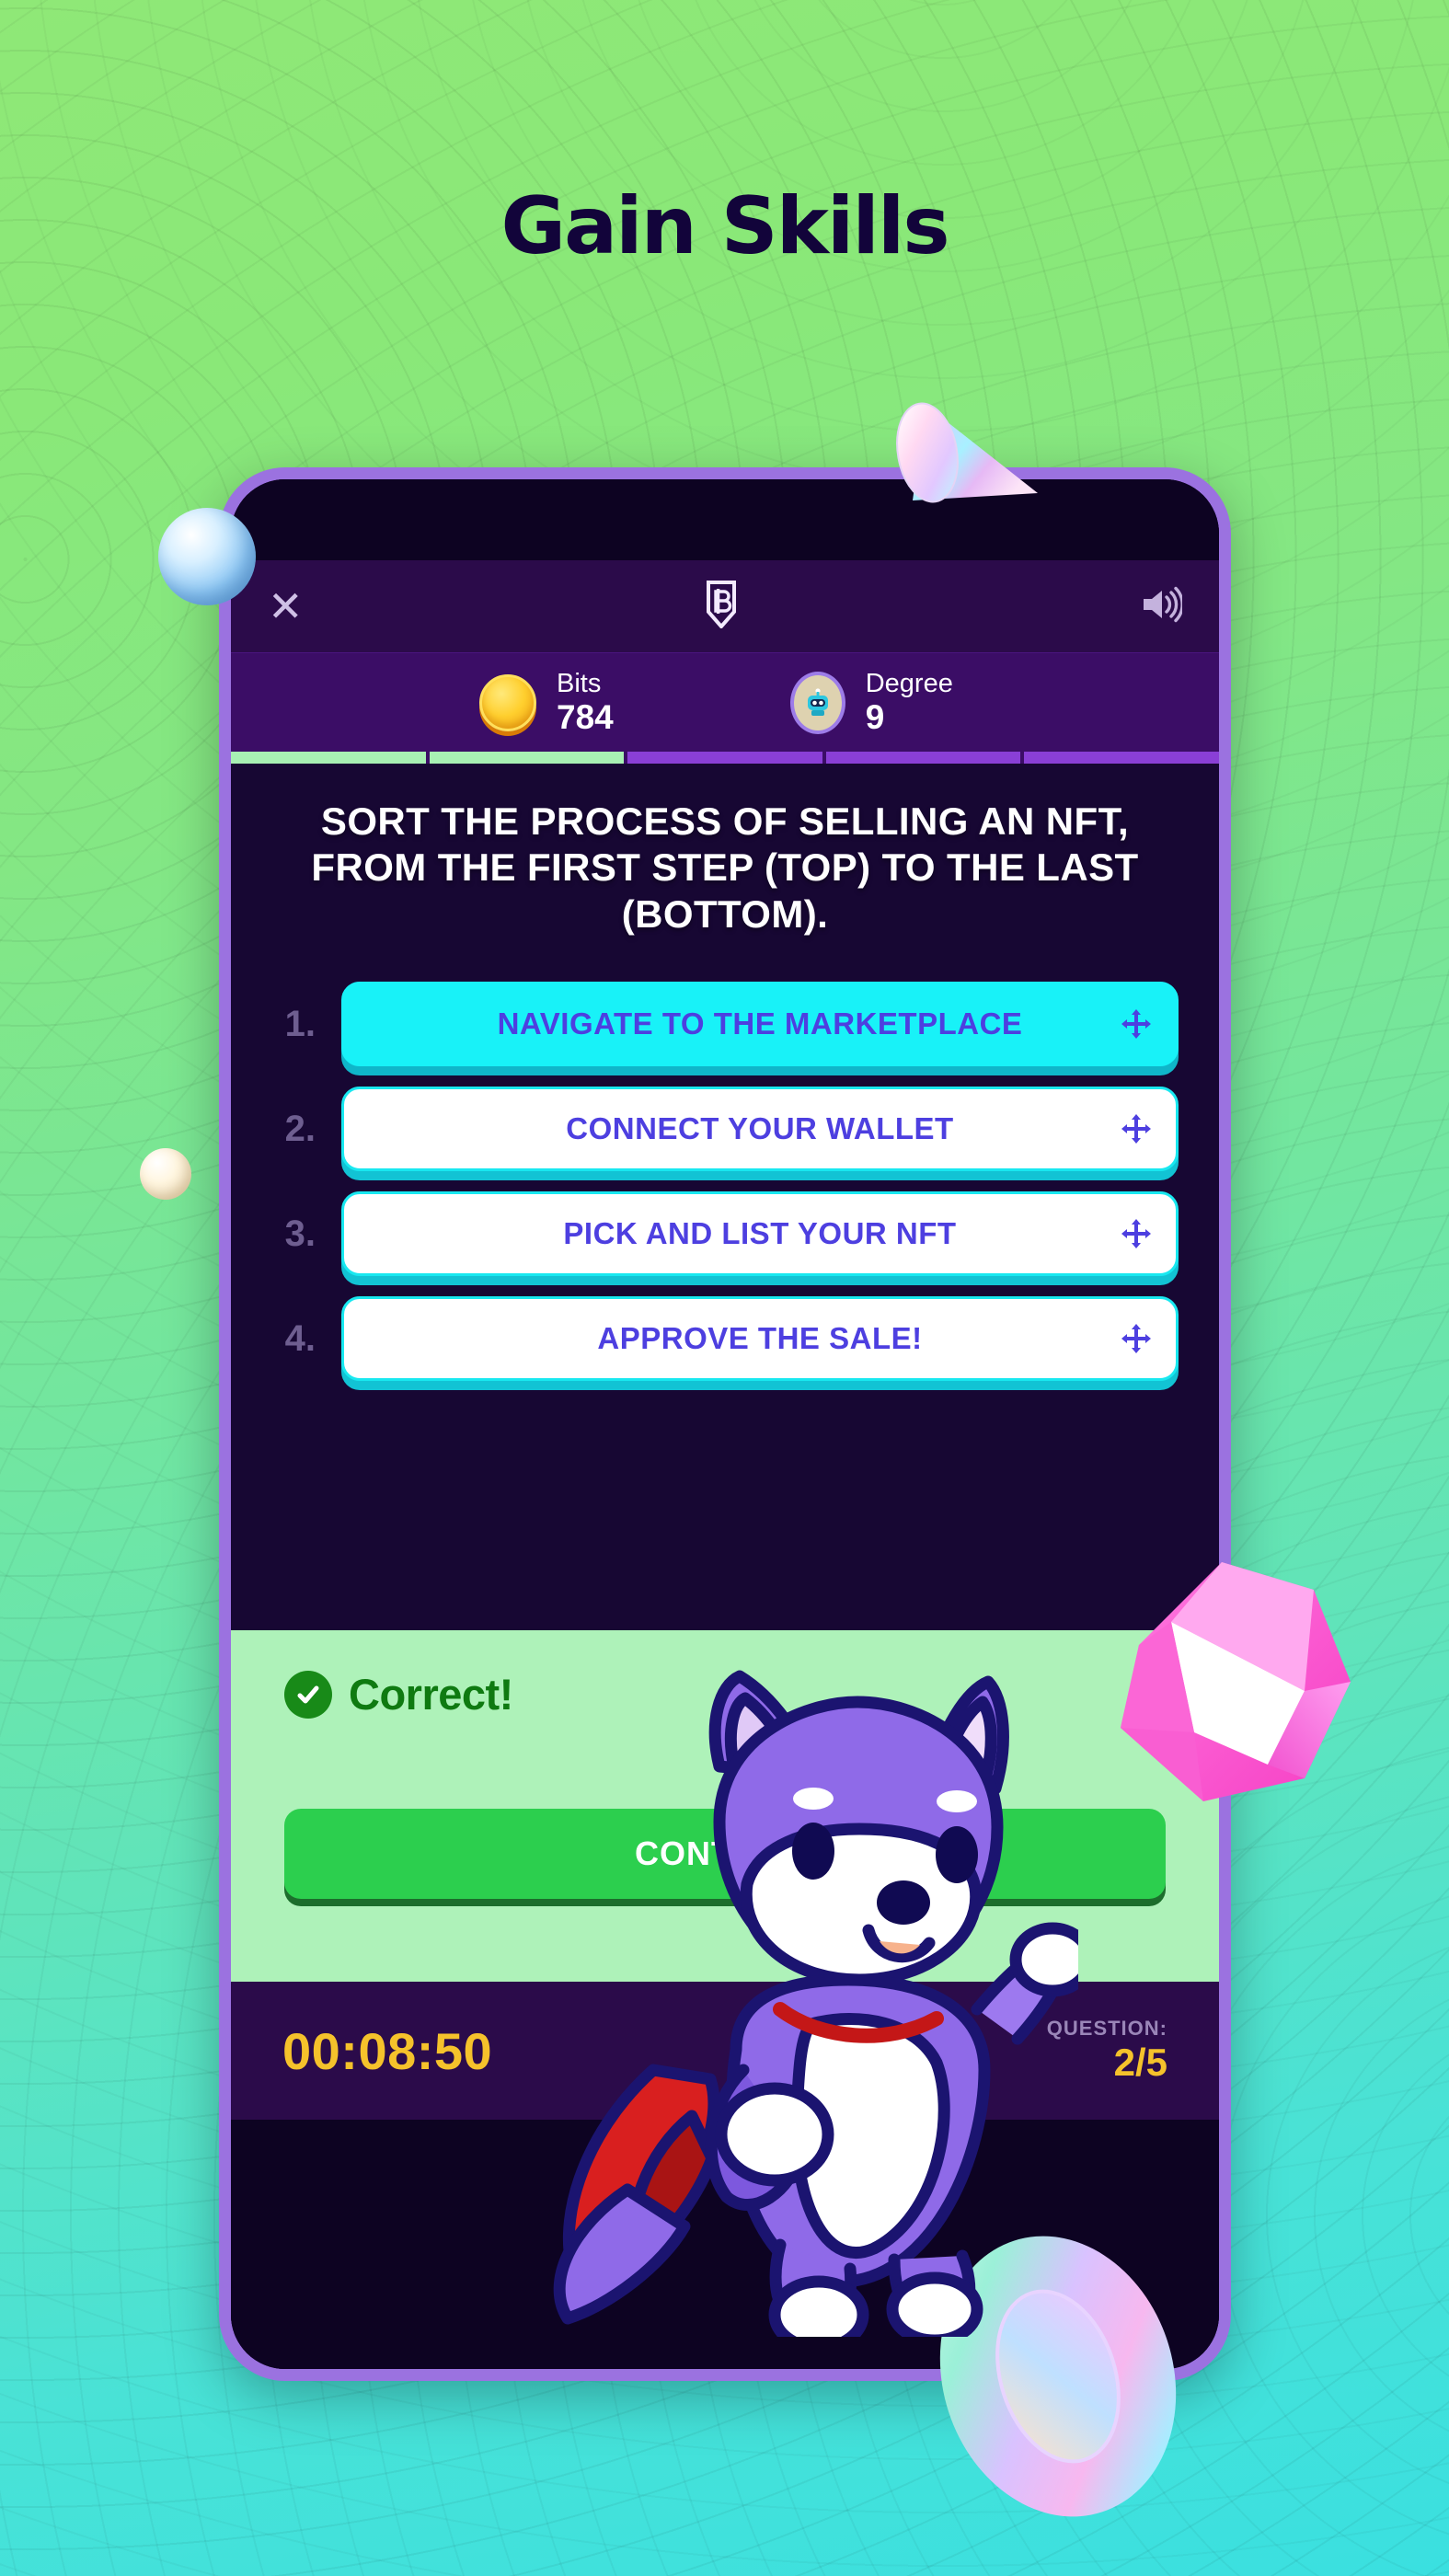 The height and width of the screenshot is (2576, 1449). I want to click on option-card-1: NAVIGATE TO THE MARKETPLACE, so click(760, 1024).